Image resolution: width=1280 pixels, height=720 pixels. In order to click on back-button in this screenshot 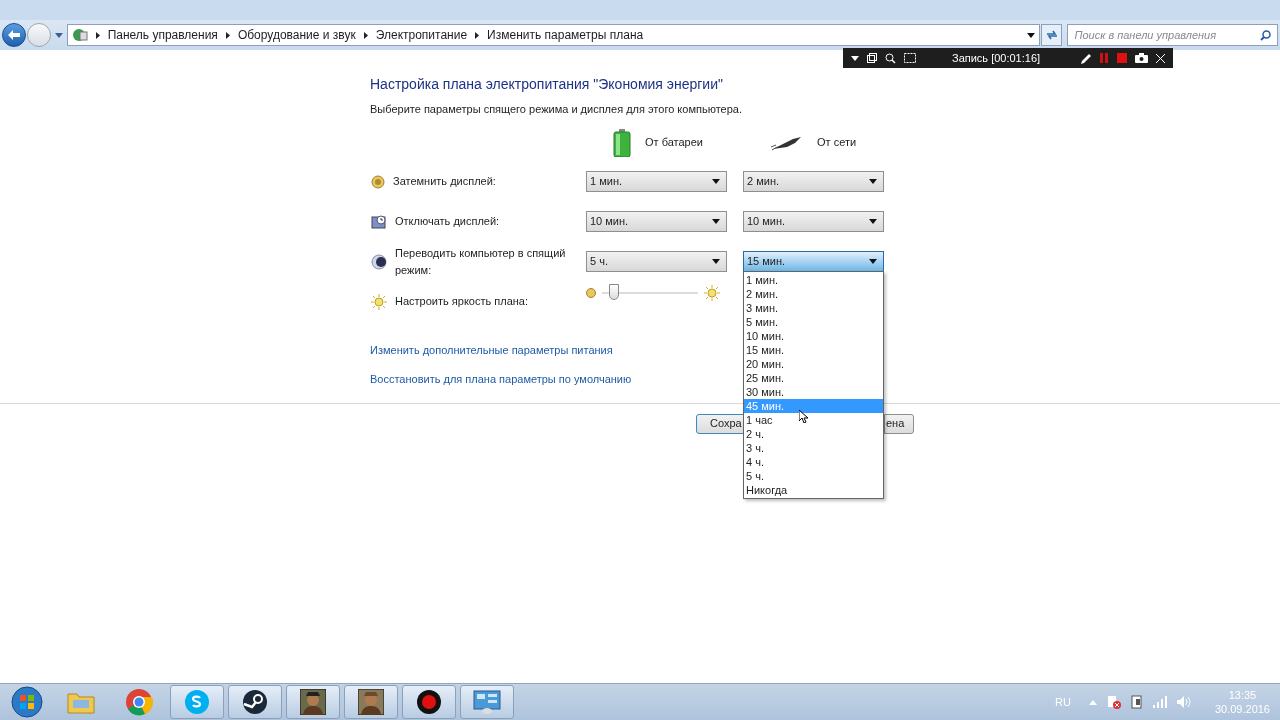, I will do `click(14, 35)`.